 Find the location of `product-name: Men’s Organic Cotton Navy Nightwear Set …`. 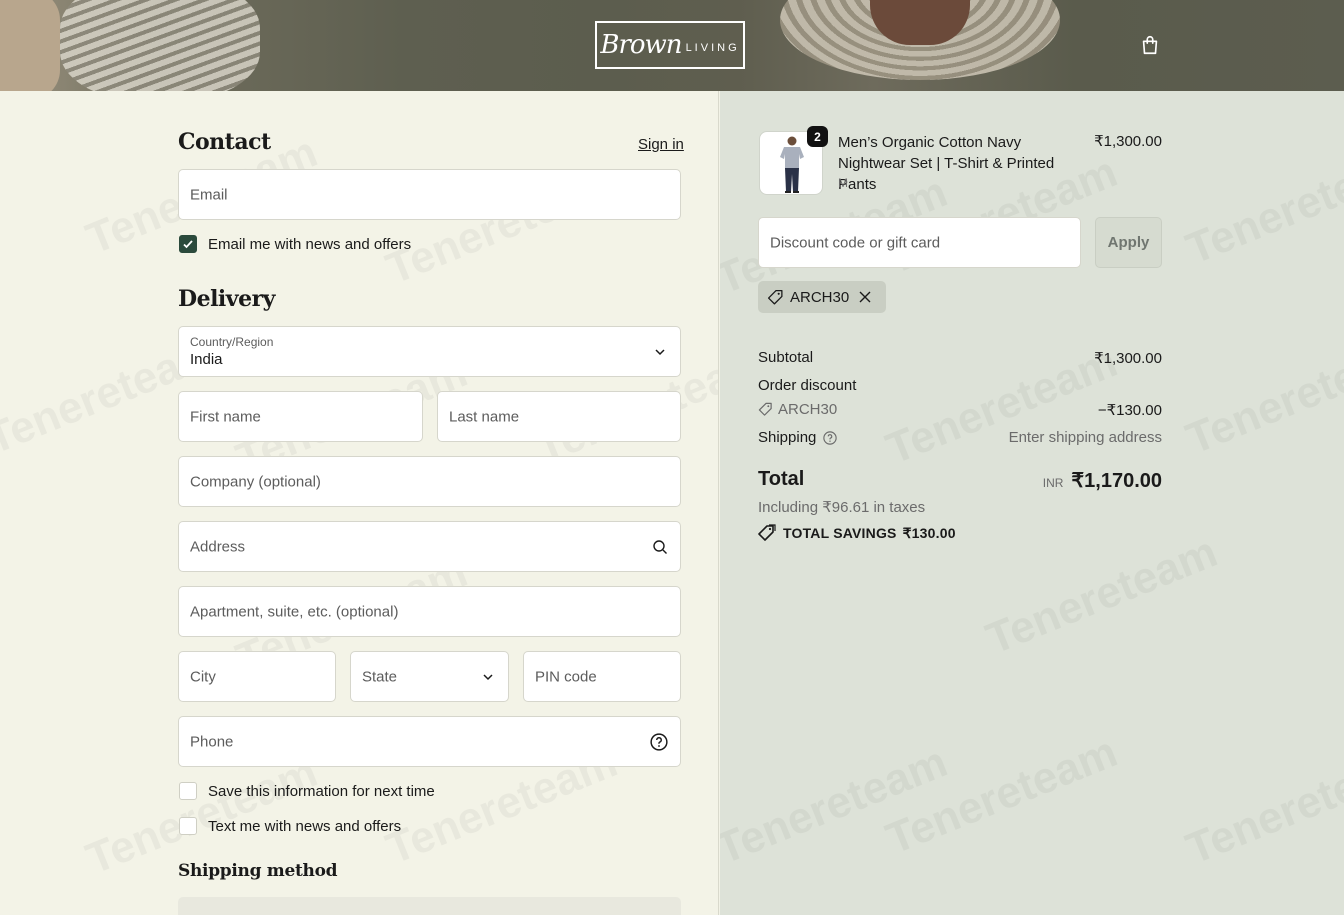

product-name: Men’s Organic Cotton Navy Nightwear Set … is located at coordinates (946, 163).